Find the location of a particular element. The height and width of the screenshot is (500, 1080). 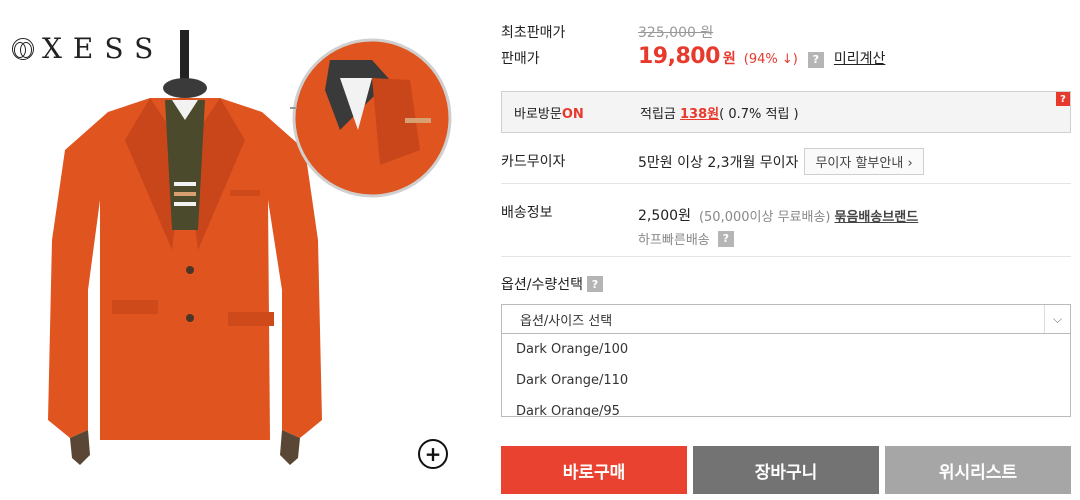

direct-visit-on: ON is located at coordinates (572, 114).